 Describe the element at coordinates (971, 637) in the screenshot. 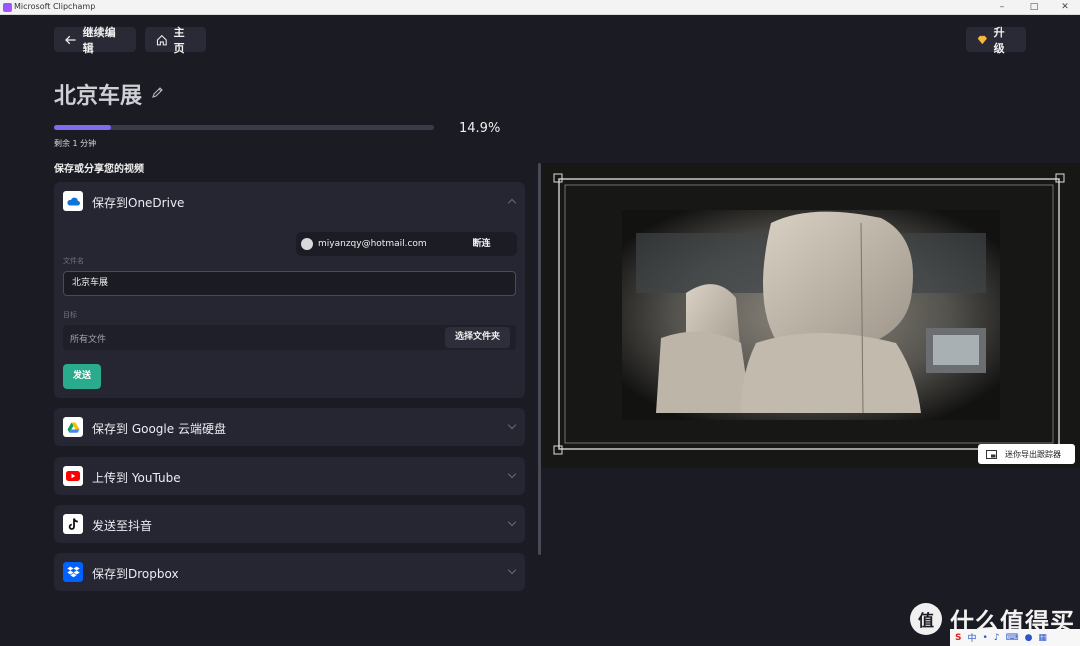

I see `ime-mode-chinese: 中` at that location.